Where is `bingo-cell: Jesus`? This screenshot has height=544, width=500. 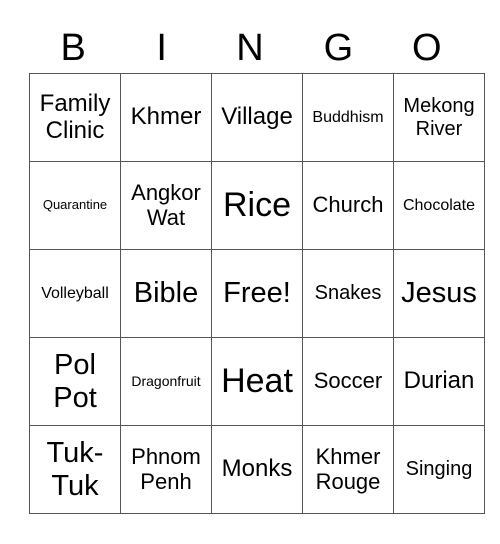
bingo-cell: Jesus is located at coordinates (439, 293).